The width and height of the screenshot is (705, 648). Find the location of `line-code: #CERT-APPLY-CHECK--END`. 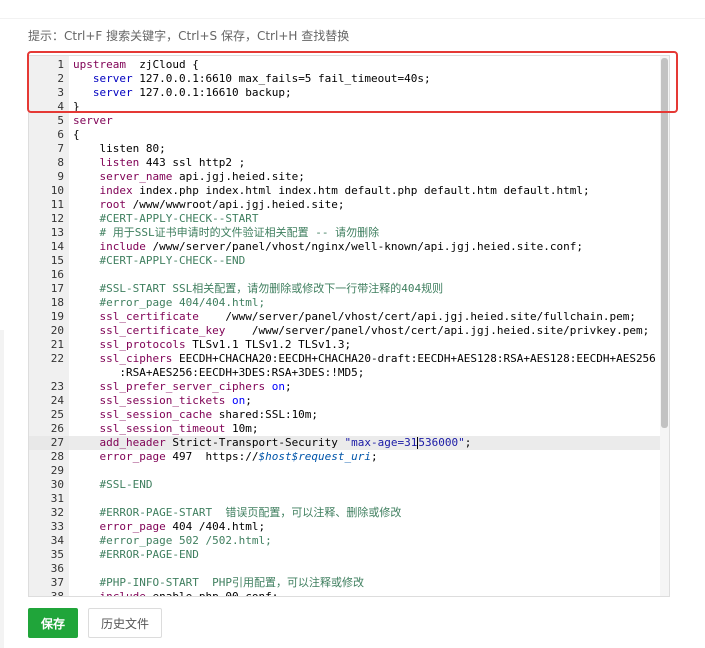

line-code: #CERT-APPLY-CHECK--END is located at coordinates (159, 261).